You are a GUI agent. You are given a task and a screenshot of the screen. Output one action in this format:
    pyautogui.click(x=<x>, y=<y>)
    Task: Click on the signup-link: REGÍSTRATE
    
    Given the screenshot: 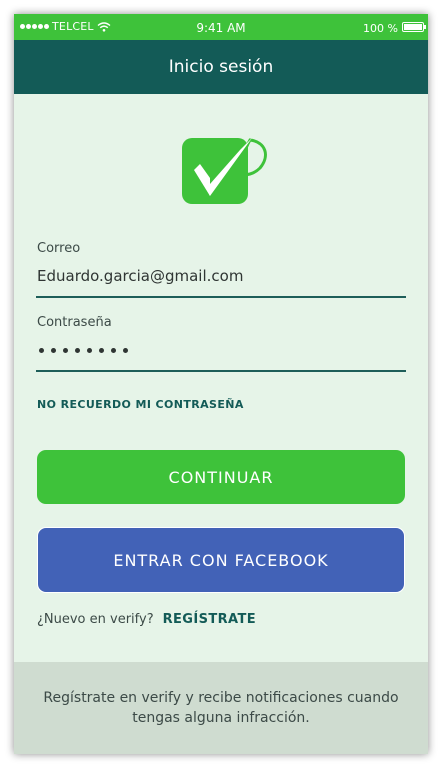 What is the action you would take?
    pyautogui.click(x=209, y=619)
    